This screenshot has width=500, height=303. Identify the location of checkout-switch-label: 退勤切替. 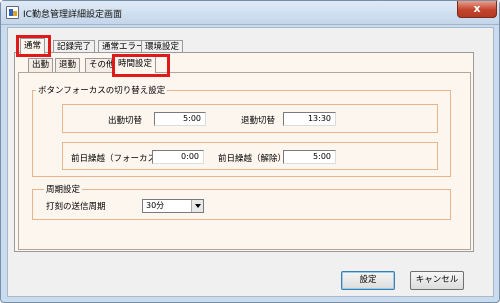
(258, 121).